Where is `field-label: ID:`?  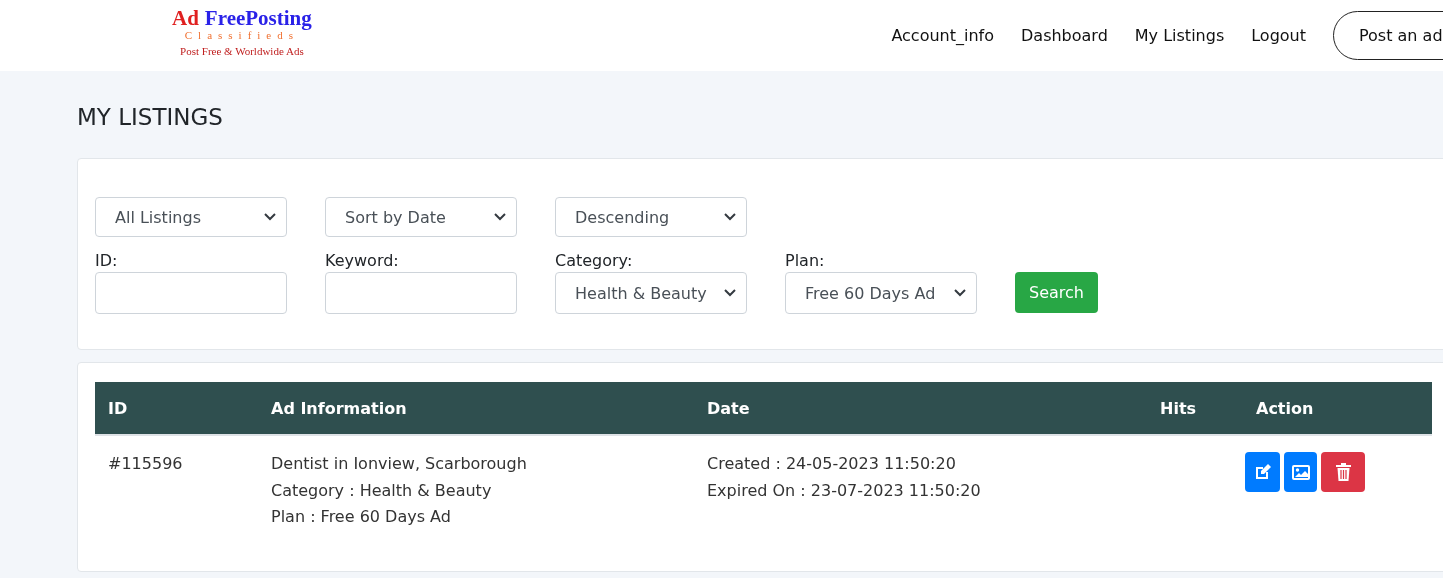
field-label: ID: is located at coordinates (107, 260).